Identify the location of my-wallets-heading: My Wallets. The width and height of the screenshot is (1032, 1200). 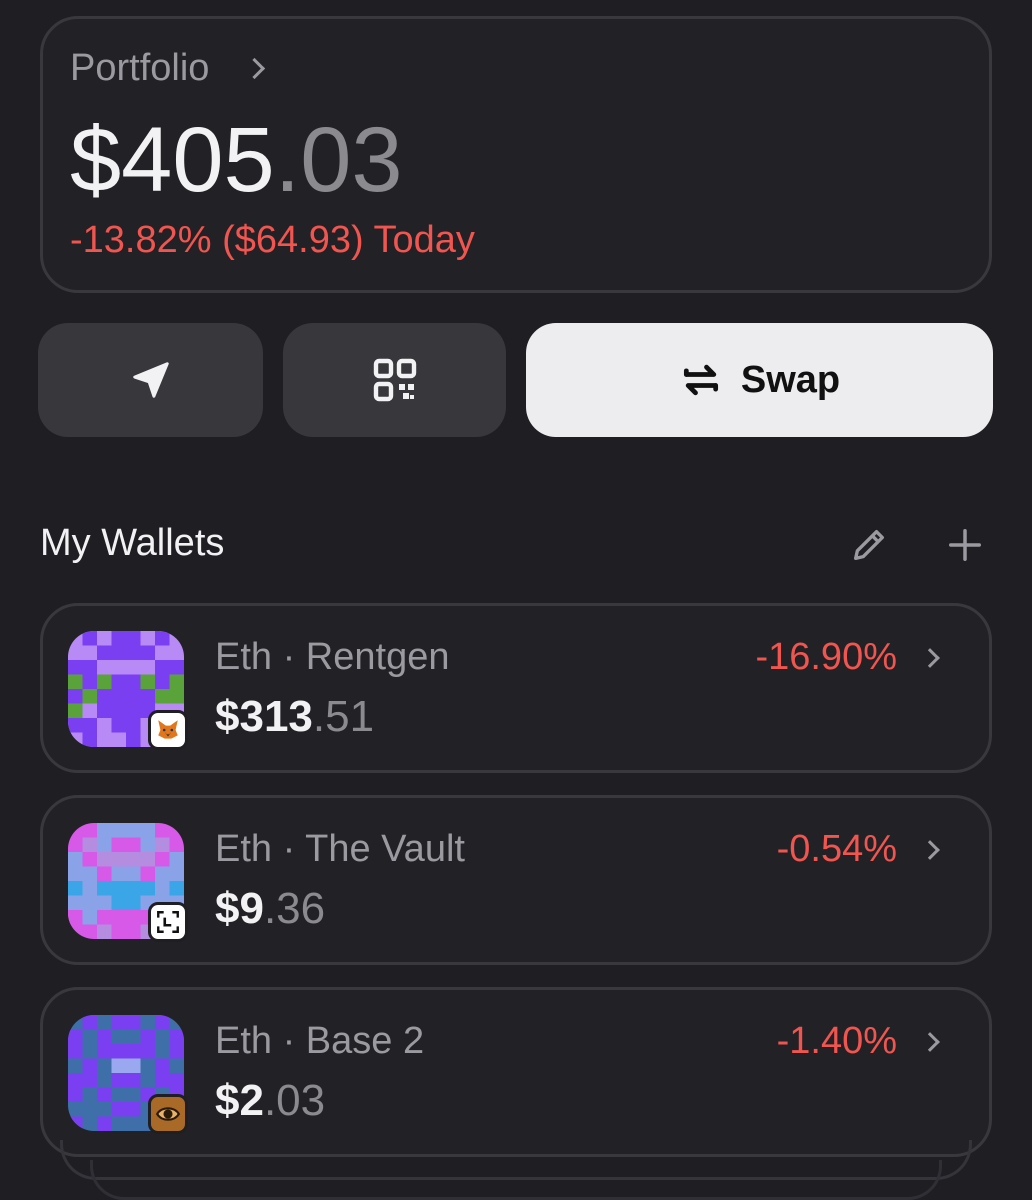
(132, 543).